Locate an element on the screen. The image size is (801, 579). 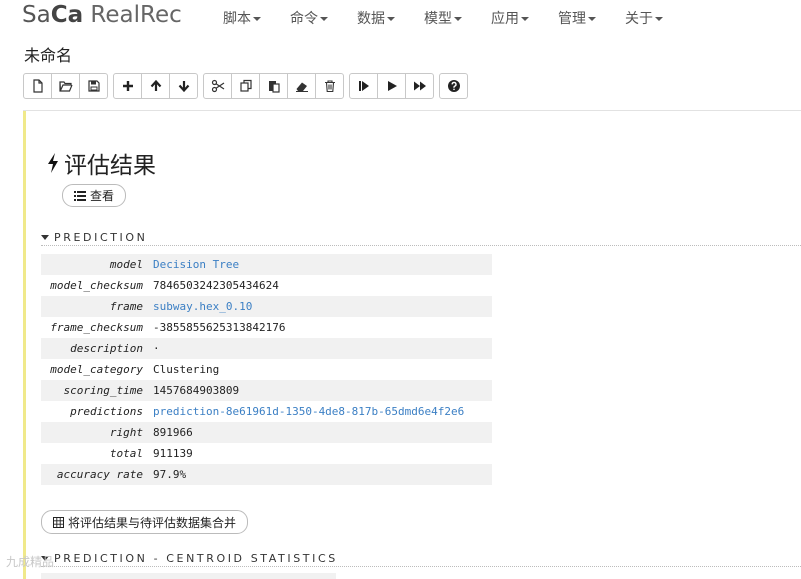
run-button is located at coordinates (391, 86).